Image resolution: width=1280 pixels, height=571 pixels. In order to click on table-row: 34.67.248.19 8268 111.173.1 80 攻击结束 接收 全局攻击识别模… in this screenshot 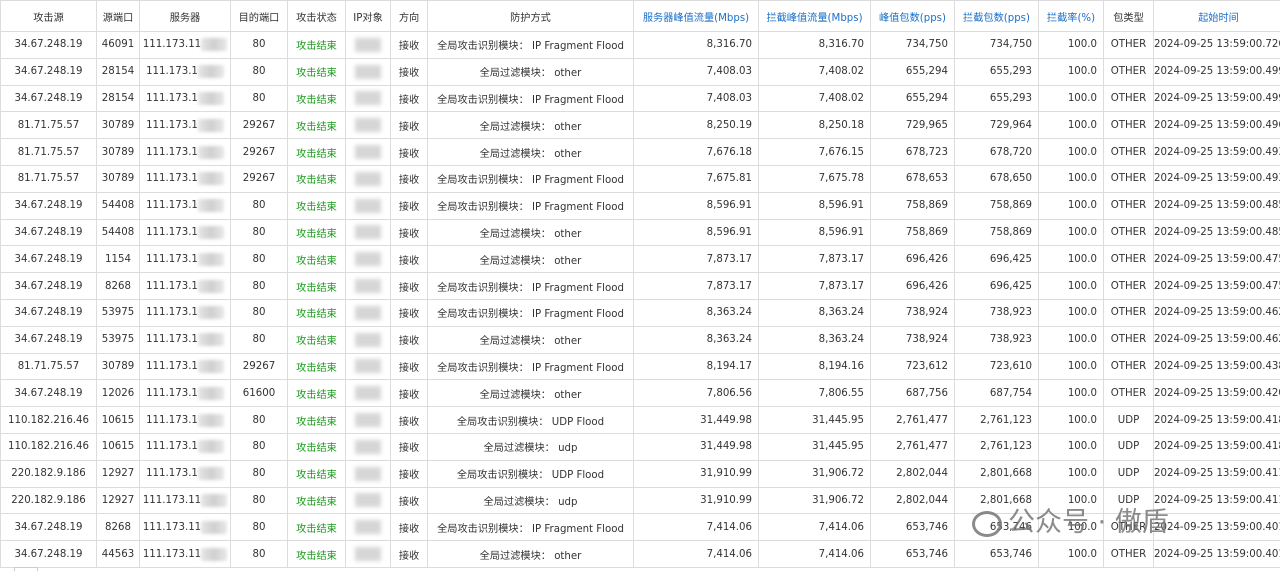, I will do `click(640, 286)`.